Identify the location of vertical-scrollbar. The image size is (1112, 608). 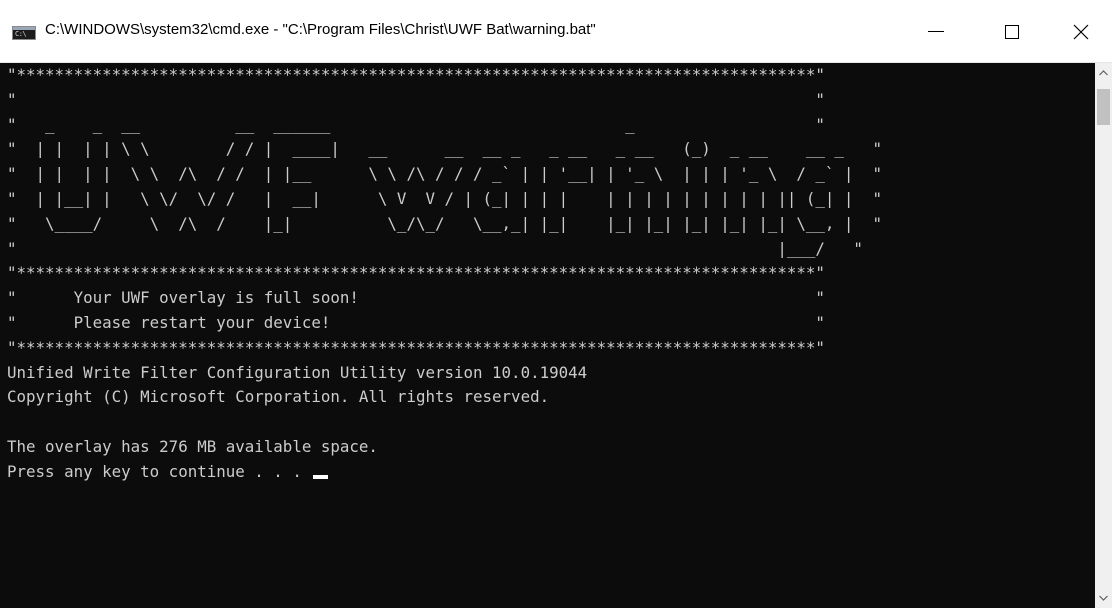
(1103, 335).